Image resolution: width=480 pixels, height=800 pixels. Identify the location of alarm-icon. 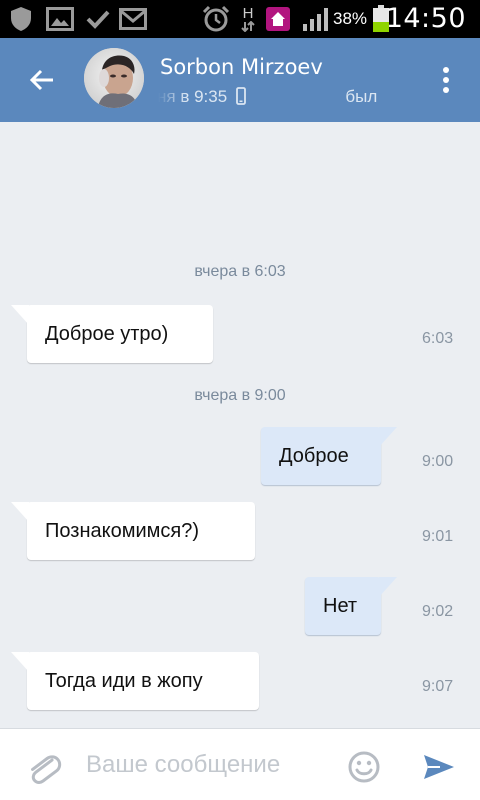
(216, 18).